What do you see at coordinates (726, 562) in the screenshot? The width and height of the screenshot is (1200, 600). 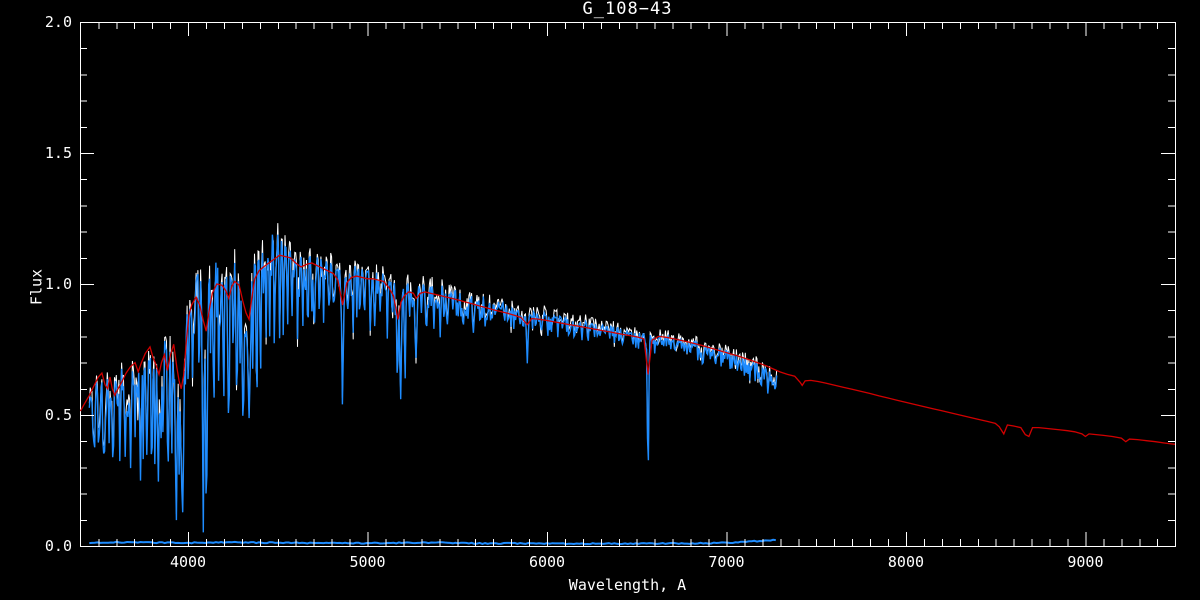 I see `x-tick-label: 7000` at bounding box center [726, 562].